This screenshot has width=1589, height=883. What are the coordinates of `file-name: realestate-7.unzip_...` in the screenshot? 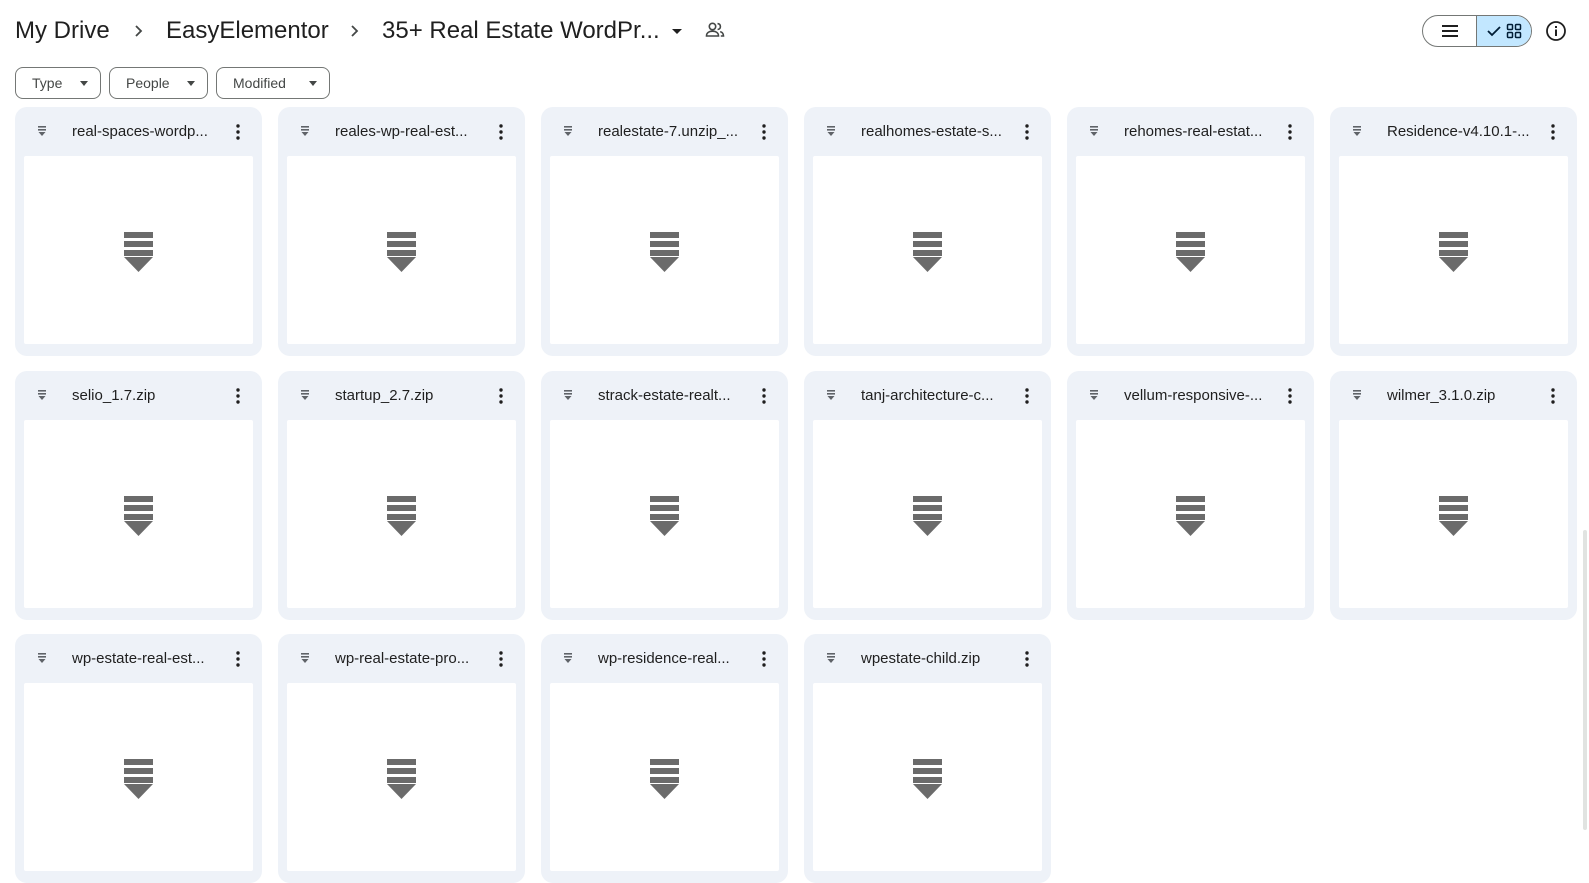 It's located at (668, 131).